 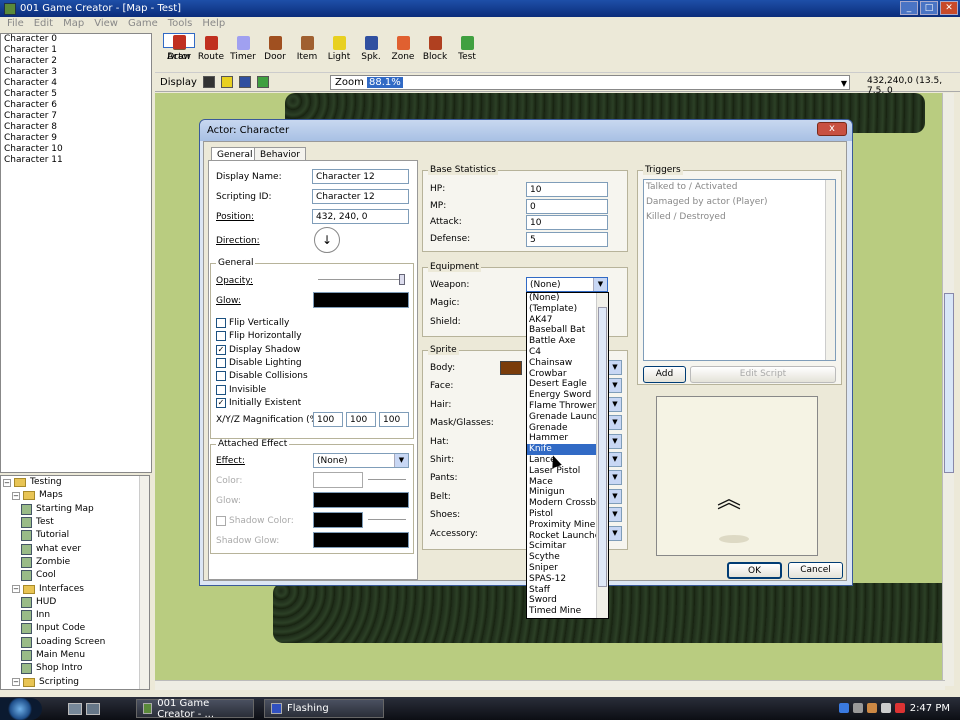 What do you see at coordinates (739, 187) in the screenshot?
I see `trigger-item: Talked to / Activated` at bounding box center [739, 187].